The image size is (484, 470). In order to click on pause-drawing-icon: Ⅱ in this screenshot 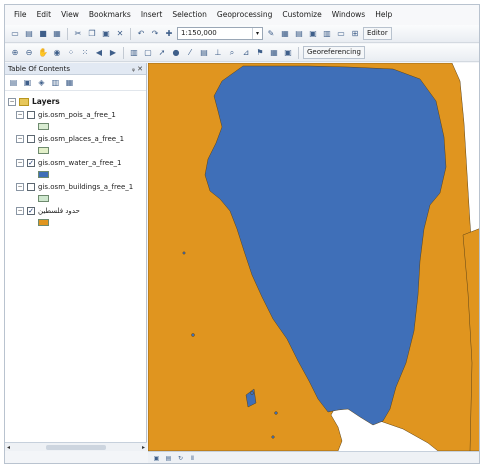, I will do `click(192, 458)`.